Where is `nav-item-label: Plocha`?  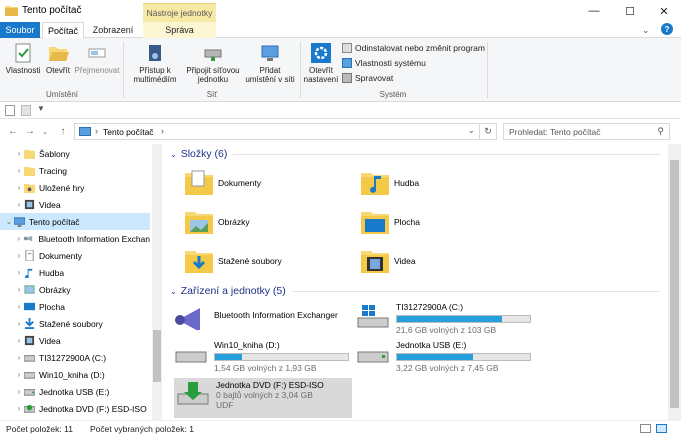
nav-item-label: Plocha is located at coordinates (52, 306).